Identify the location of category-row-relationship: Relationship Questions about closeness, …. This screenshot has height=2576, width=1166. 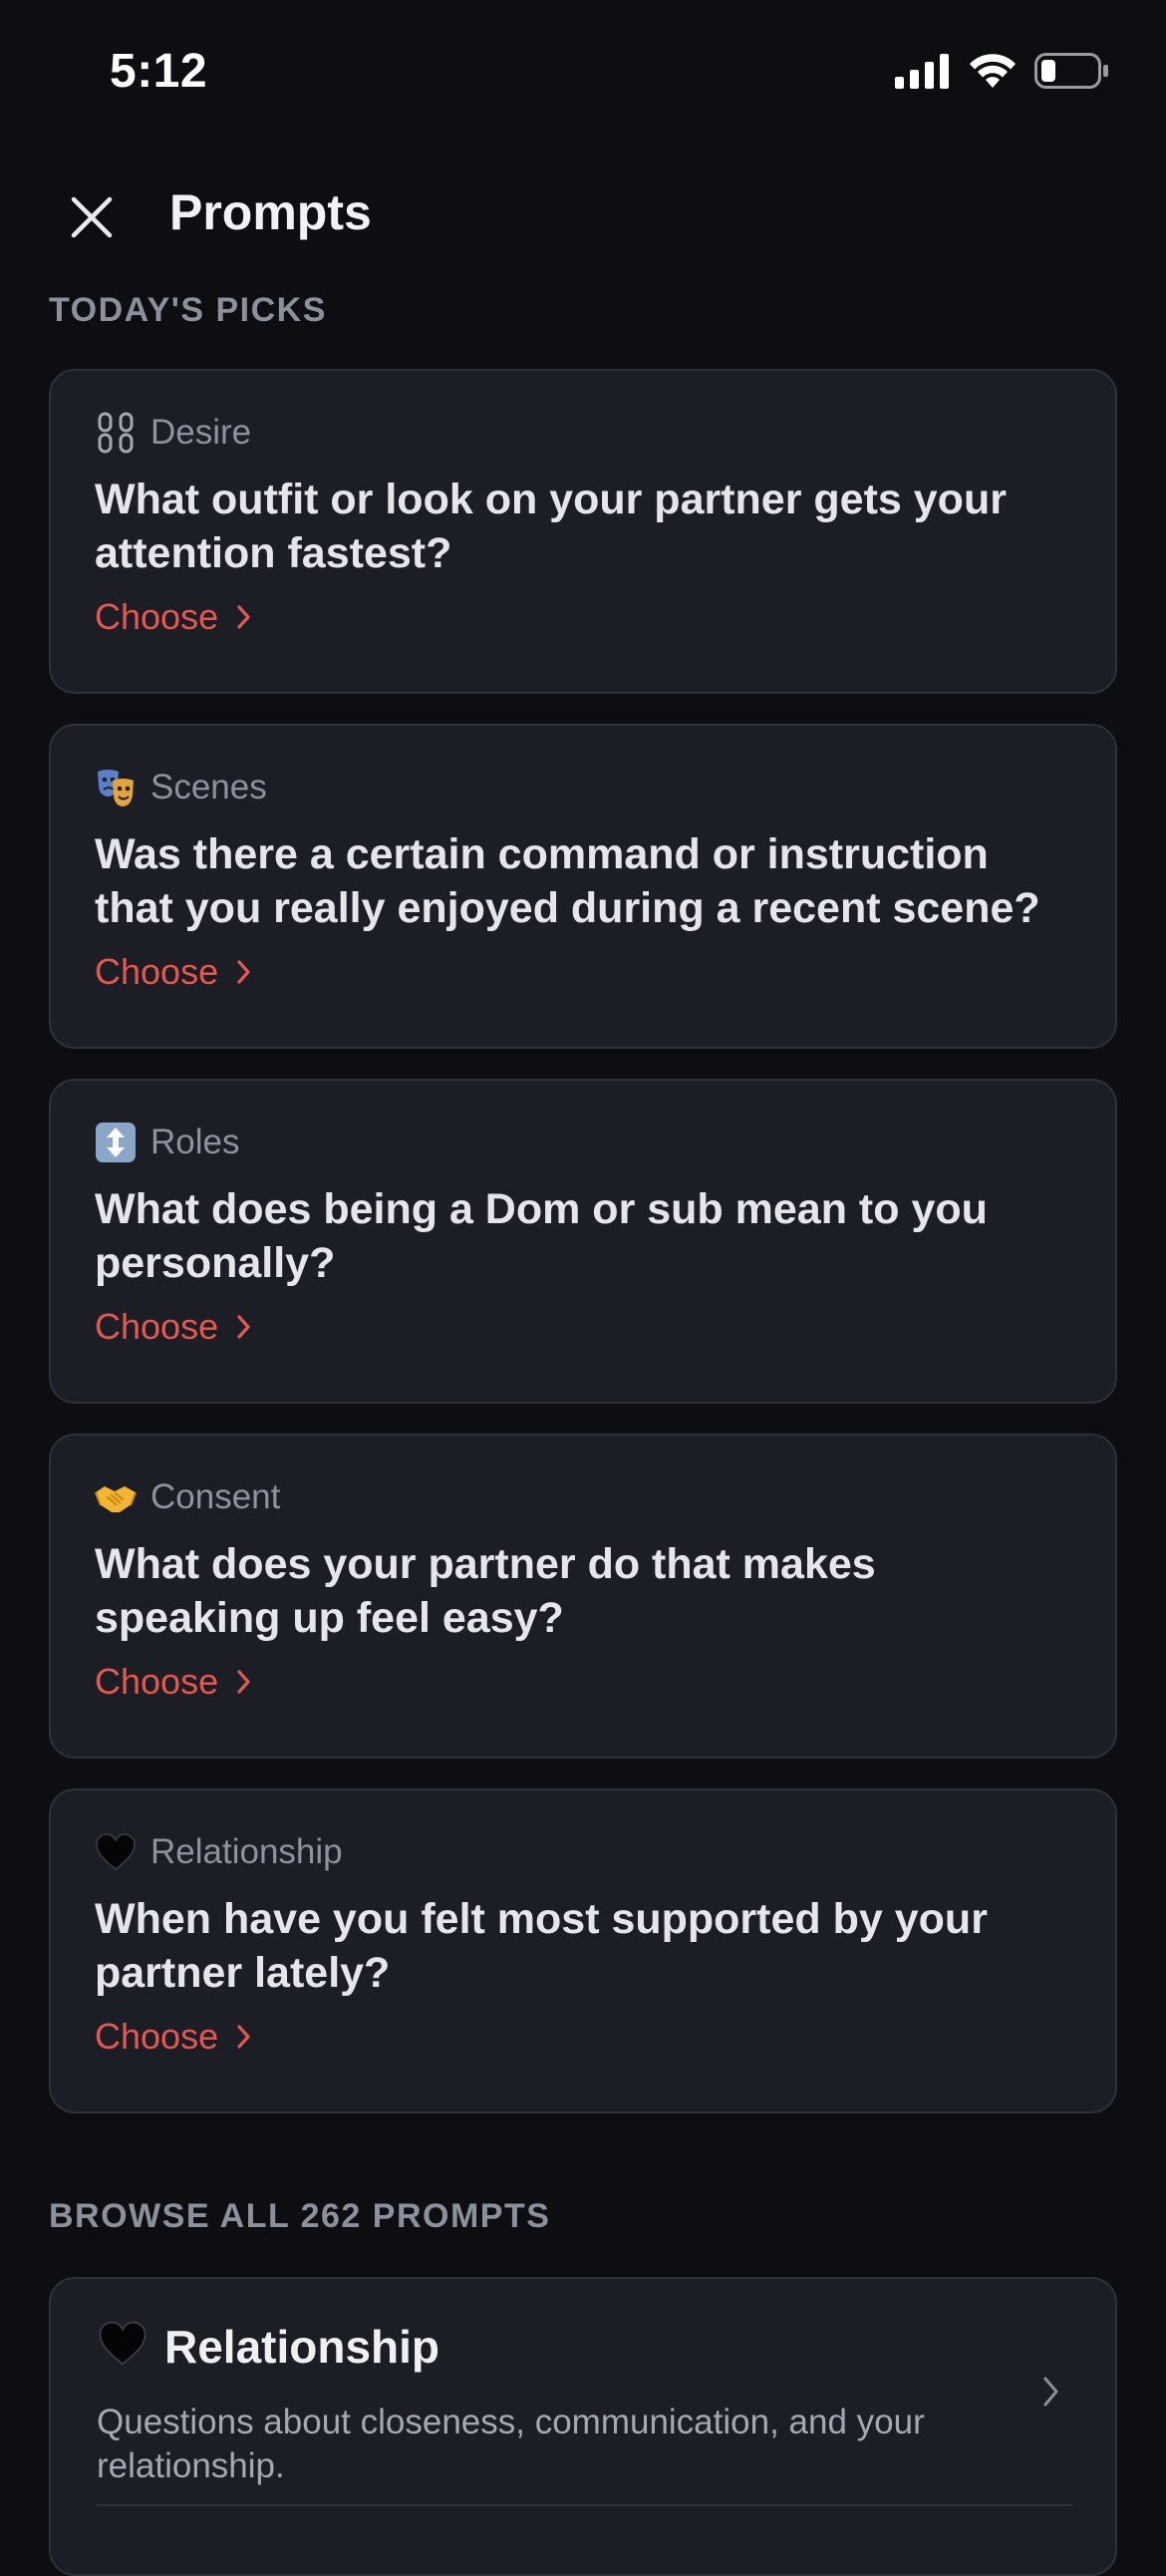
(583, 2426).